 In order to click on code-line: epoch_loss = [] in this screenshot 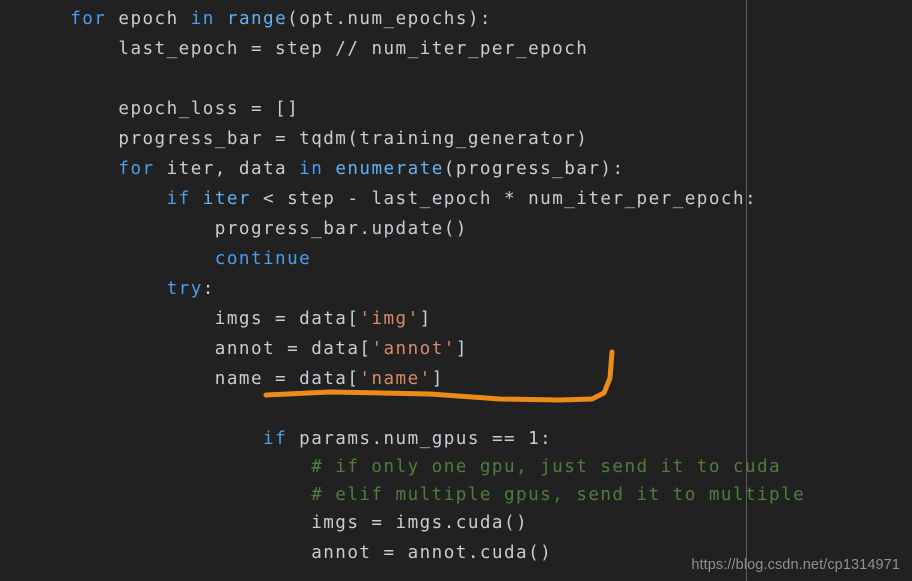, I will do `click(160, 109)`.